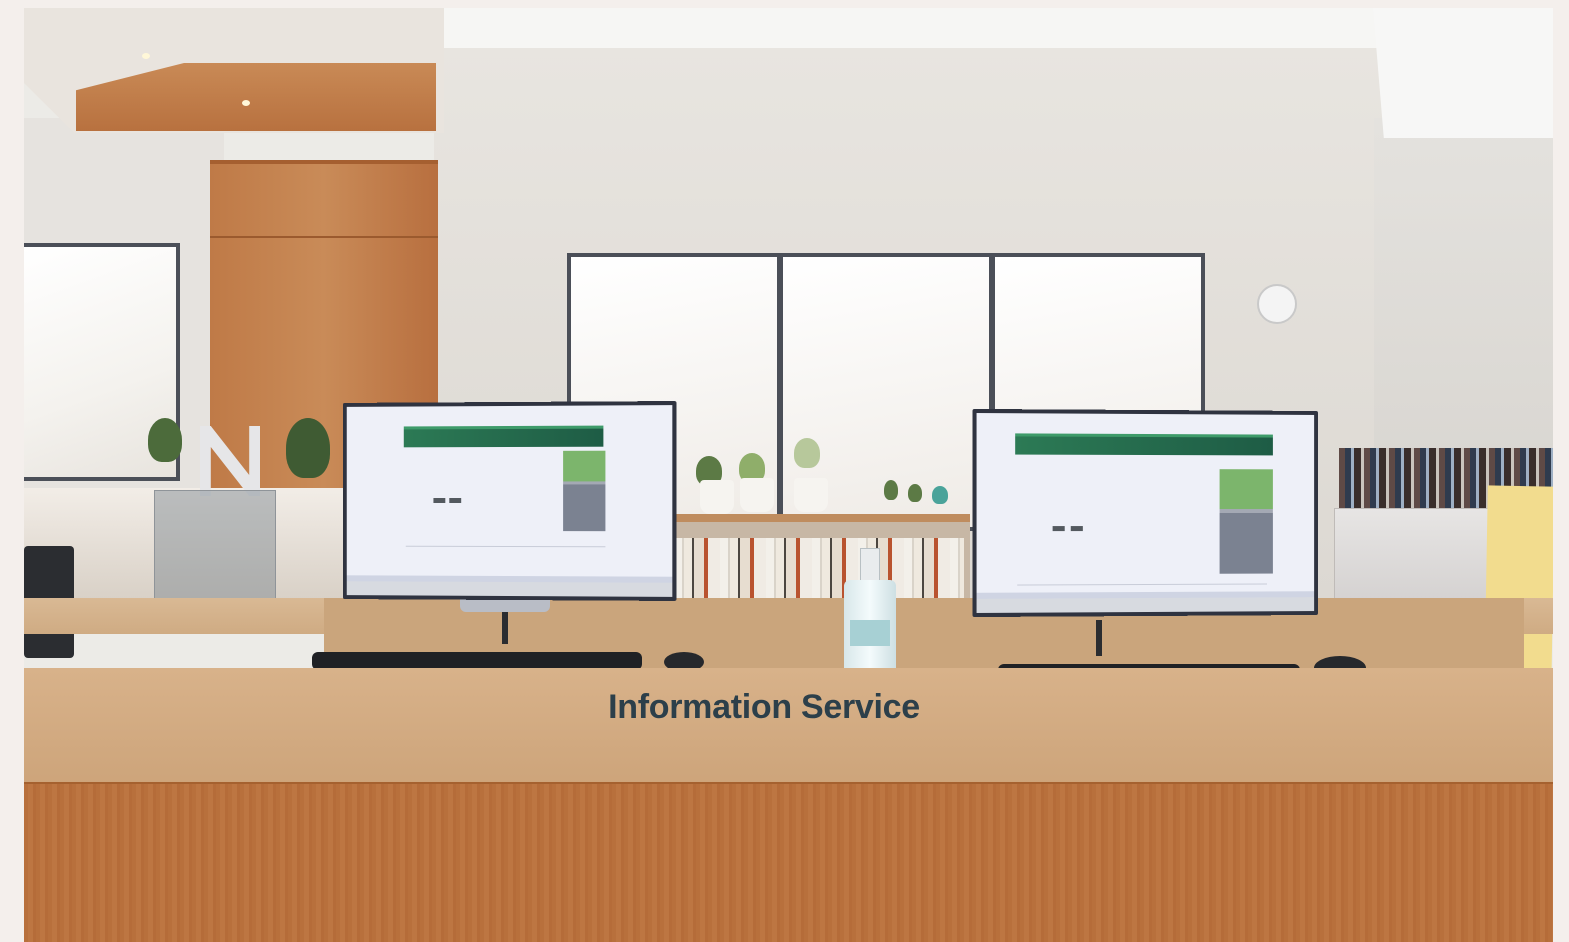 This screenshot has height=942, width=1569. I want to click on left-monitor-screen, so click(509, 494).